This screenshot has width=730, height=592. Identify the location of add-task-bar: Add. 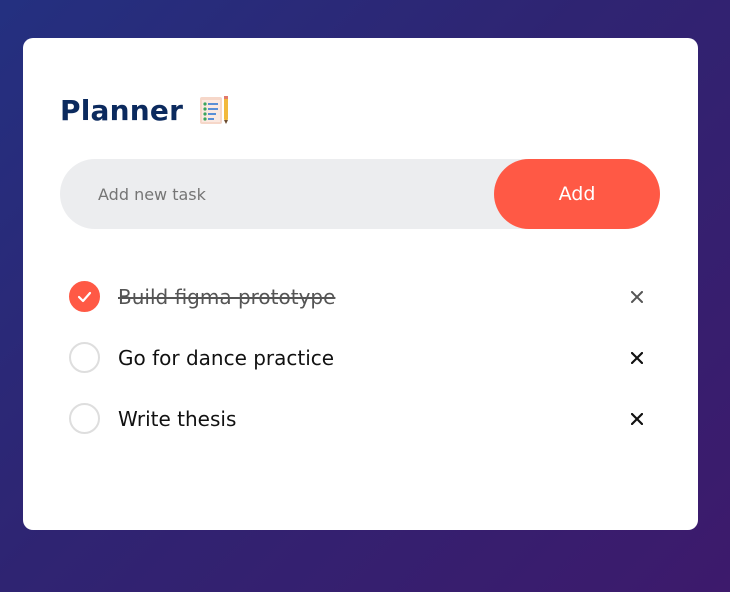
(360, 194).